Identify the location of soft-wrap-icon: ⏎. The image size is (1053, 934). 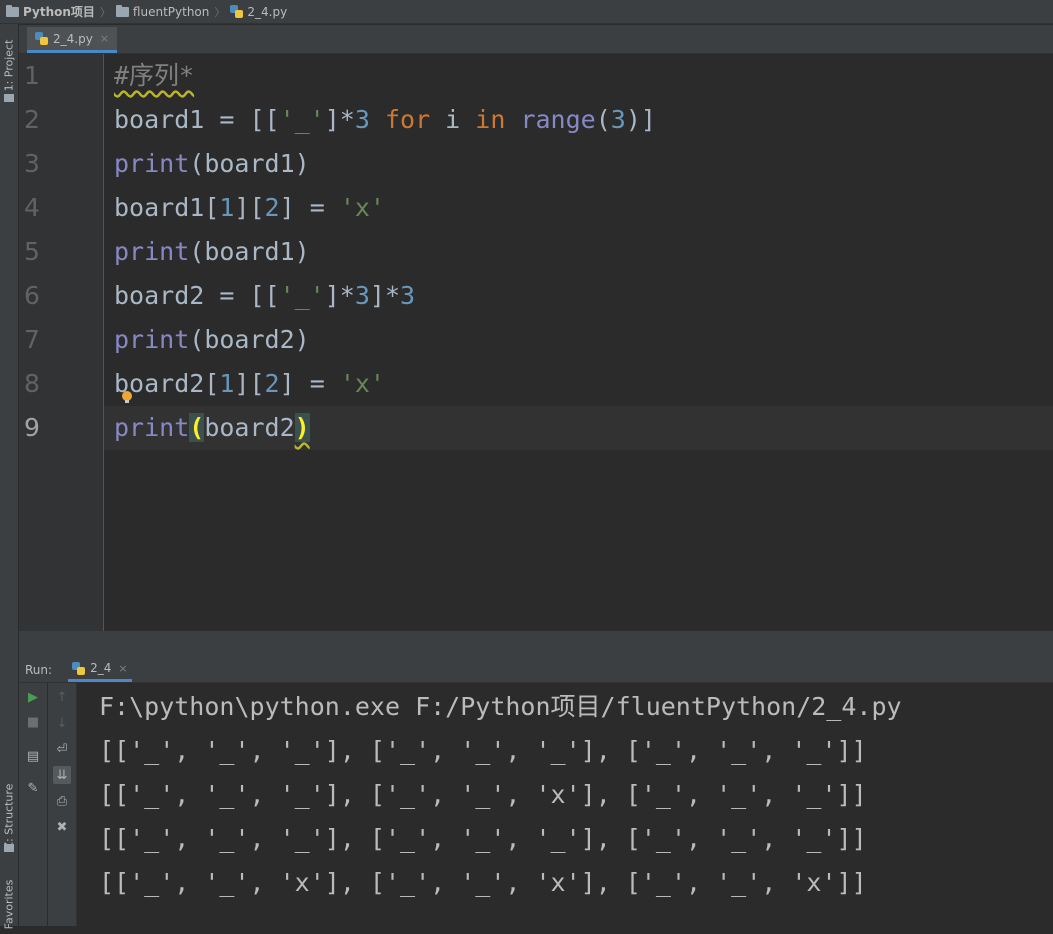
(62, 749).